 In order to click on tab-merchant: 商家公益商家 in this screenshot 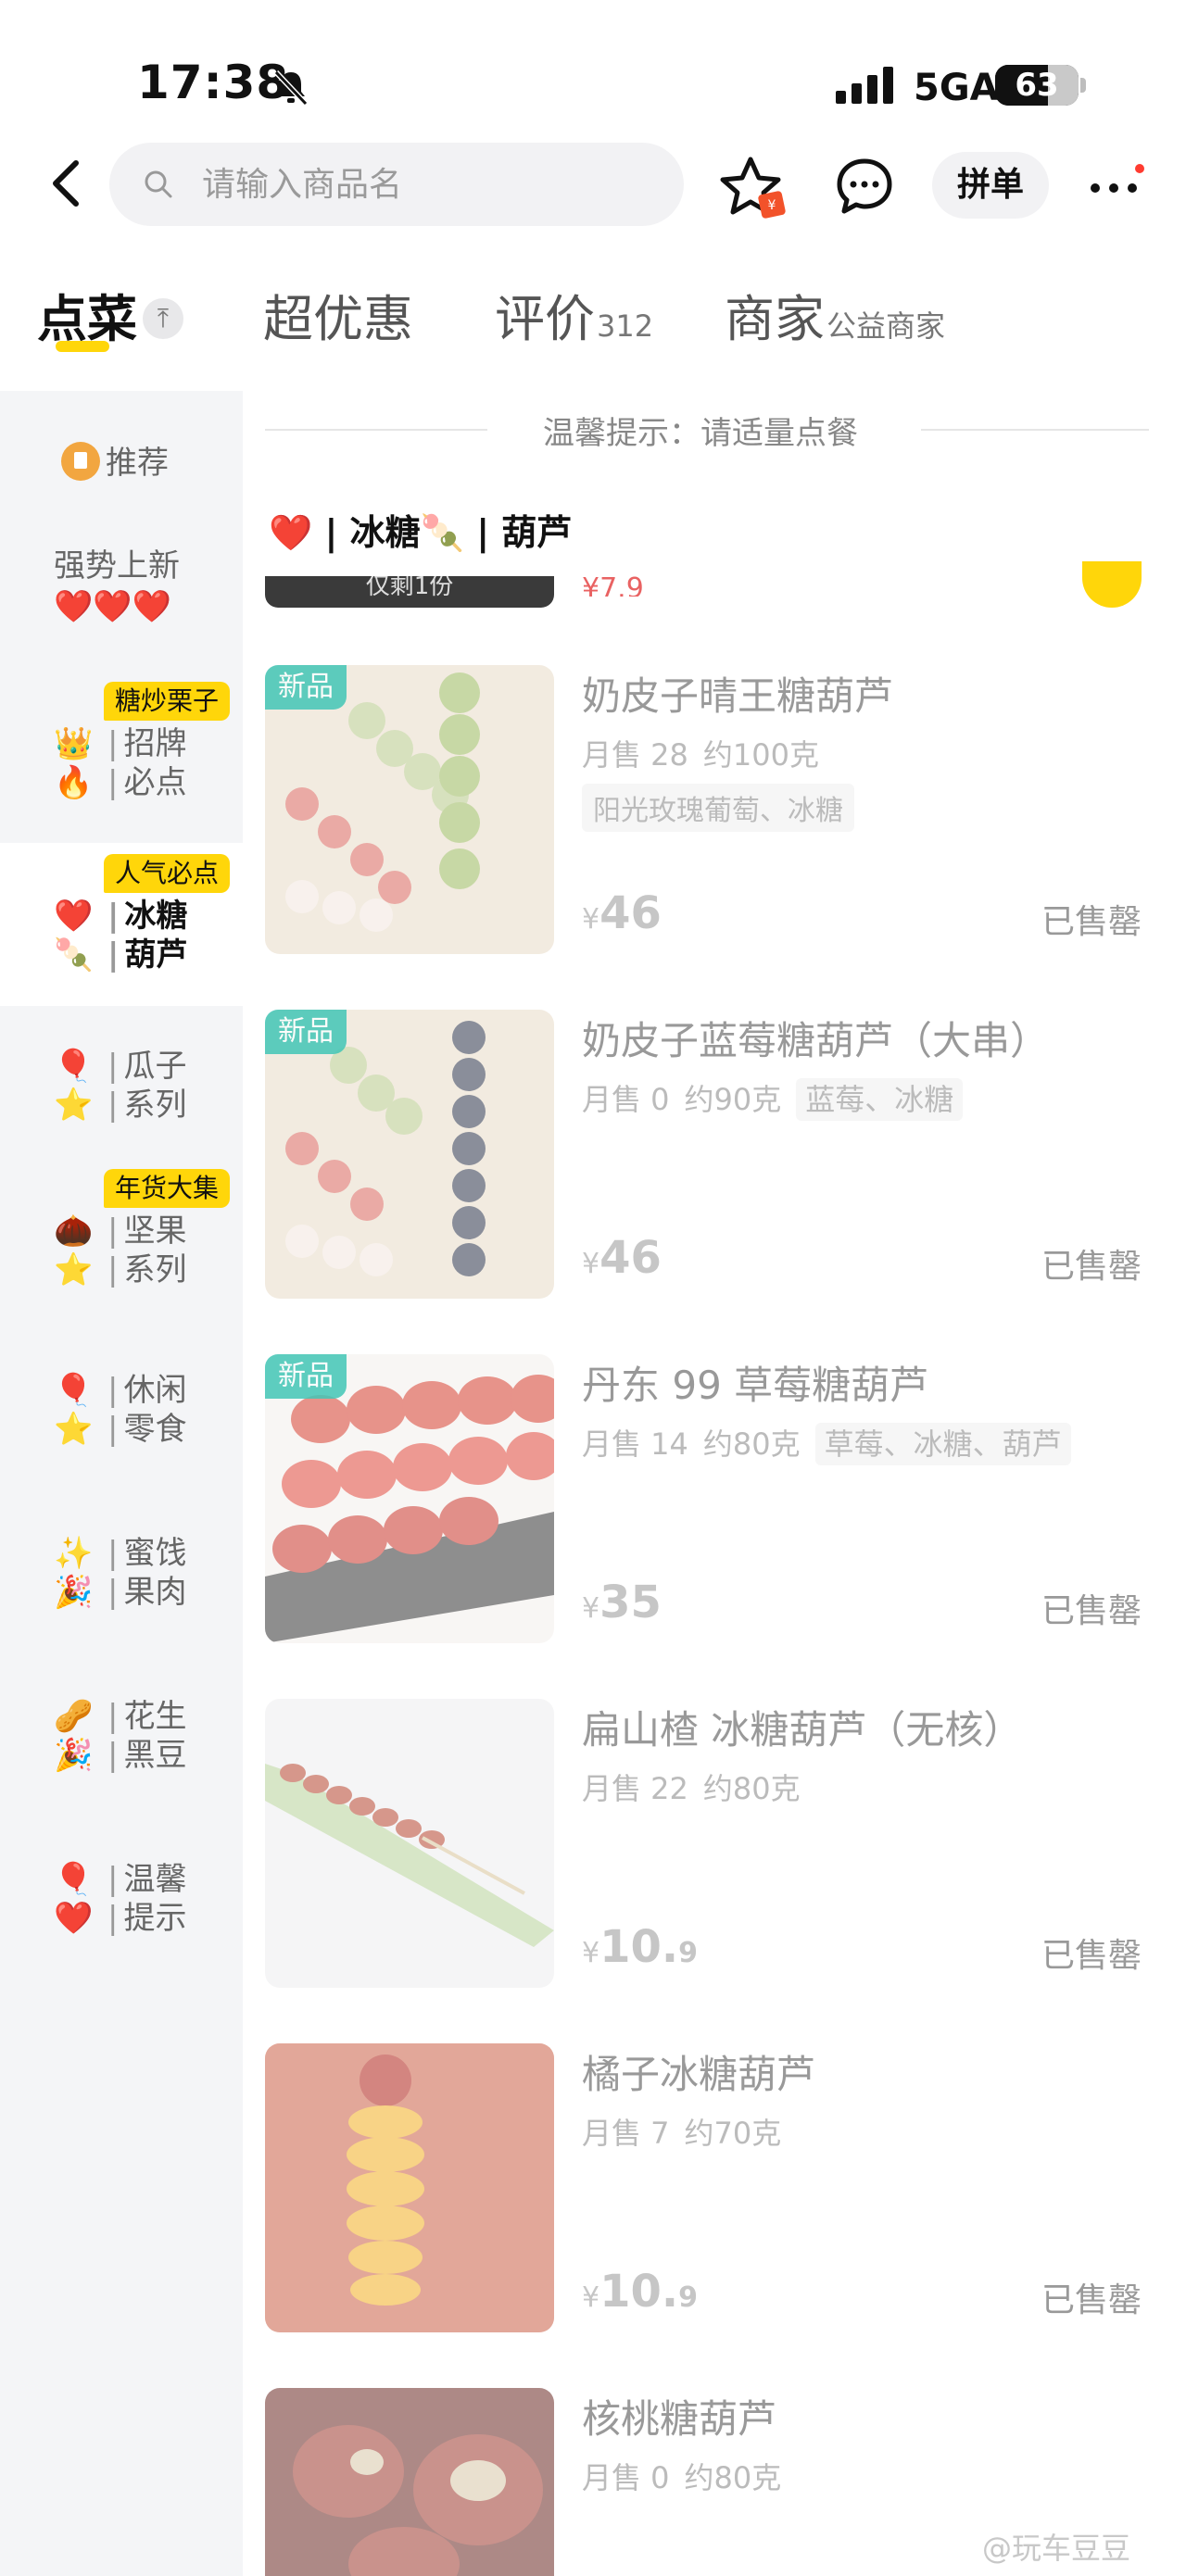, I will do `click(835, 315)`.